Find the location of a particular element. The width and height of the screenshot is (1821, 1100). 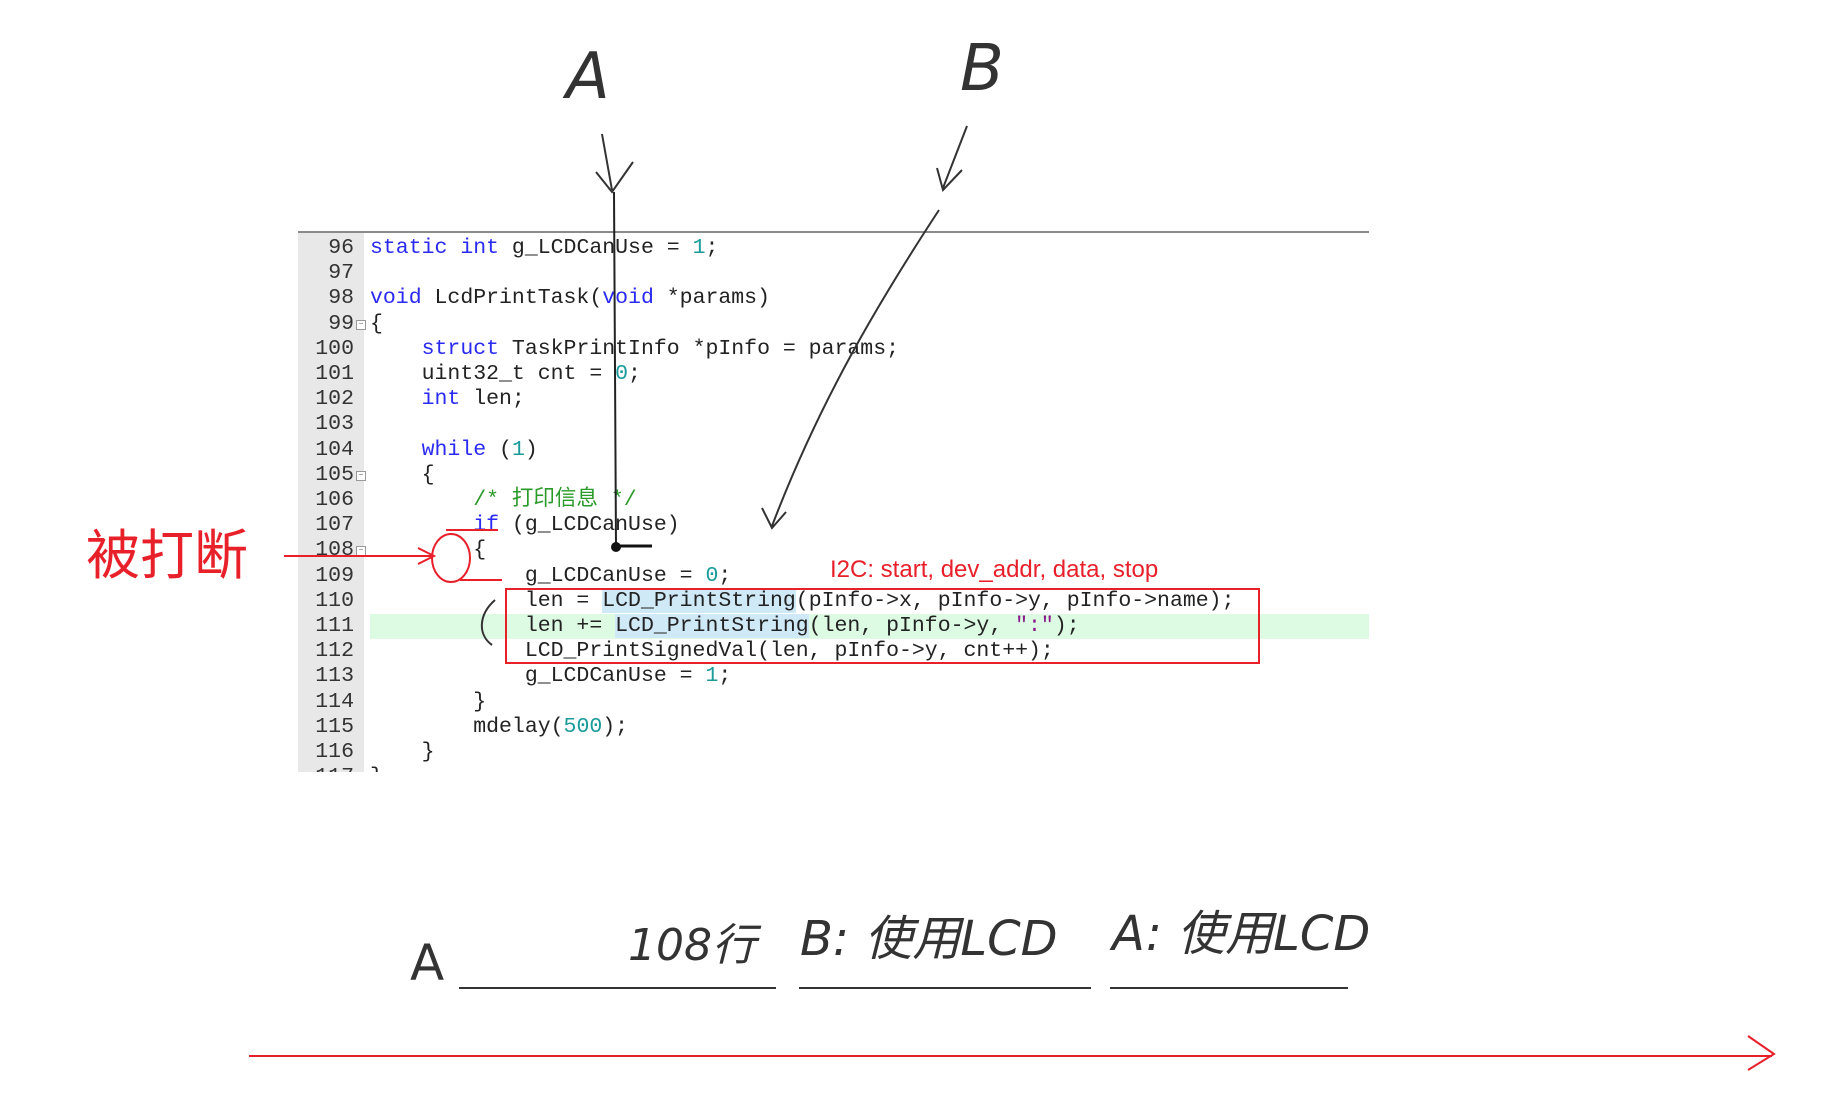

label-b: B is located at coordinates (982, 69).